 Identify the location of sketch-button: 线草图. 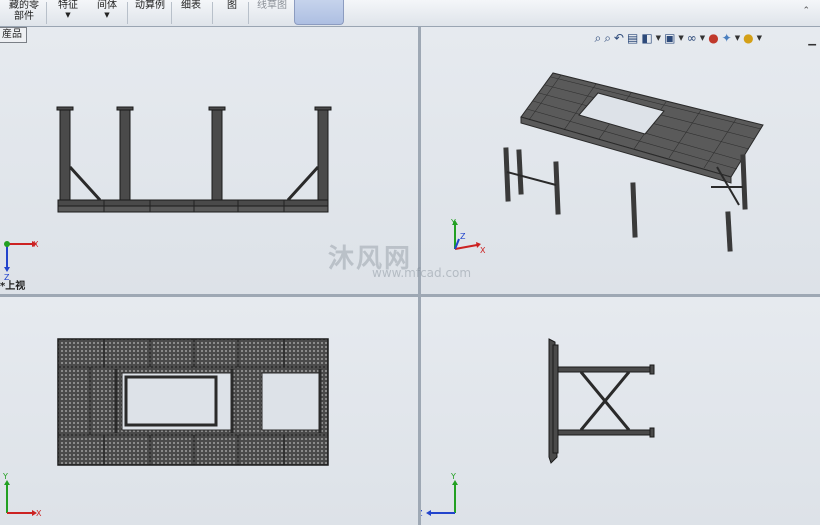
(272, 12).